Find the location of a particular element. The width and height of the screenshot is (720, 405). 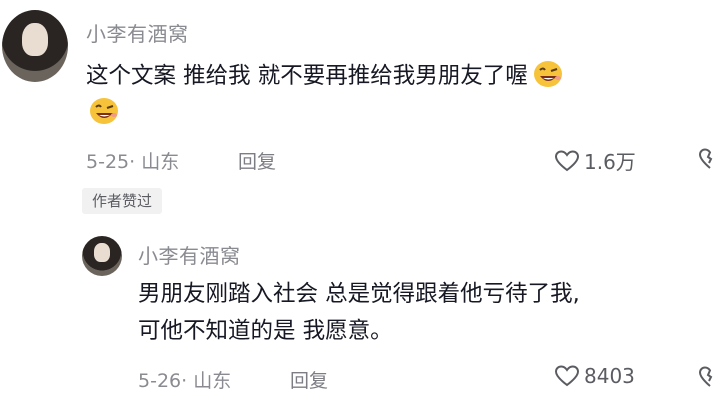

comment-date-location: 5-25· 山东 is located at coordinates (133, 162).